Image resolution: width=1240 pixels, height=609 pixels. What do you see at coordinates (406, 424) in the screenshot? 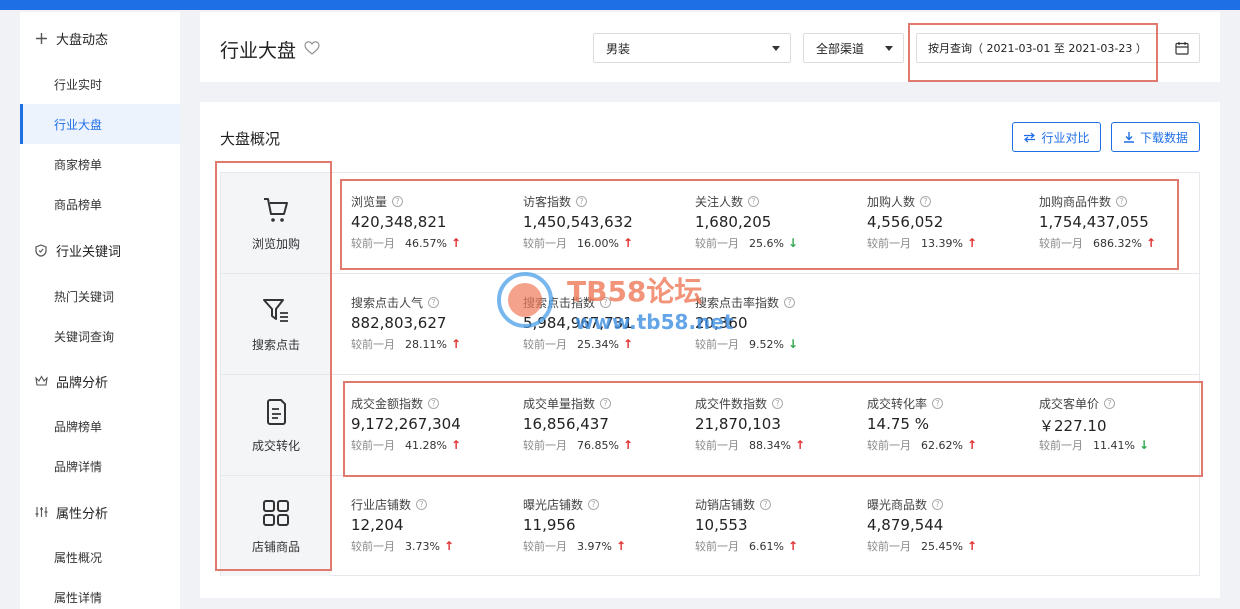
I see `metric-value: 9,172,267,304` at bounding box center [406, 424].